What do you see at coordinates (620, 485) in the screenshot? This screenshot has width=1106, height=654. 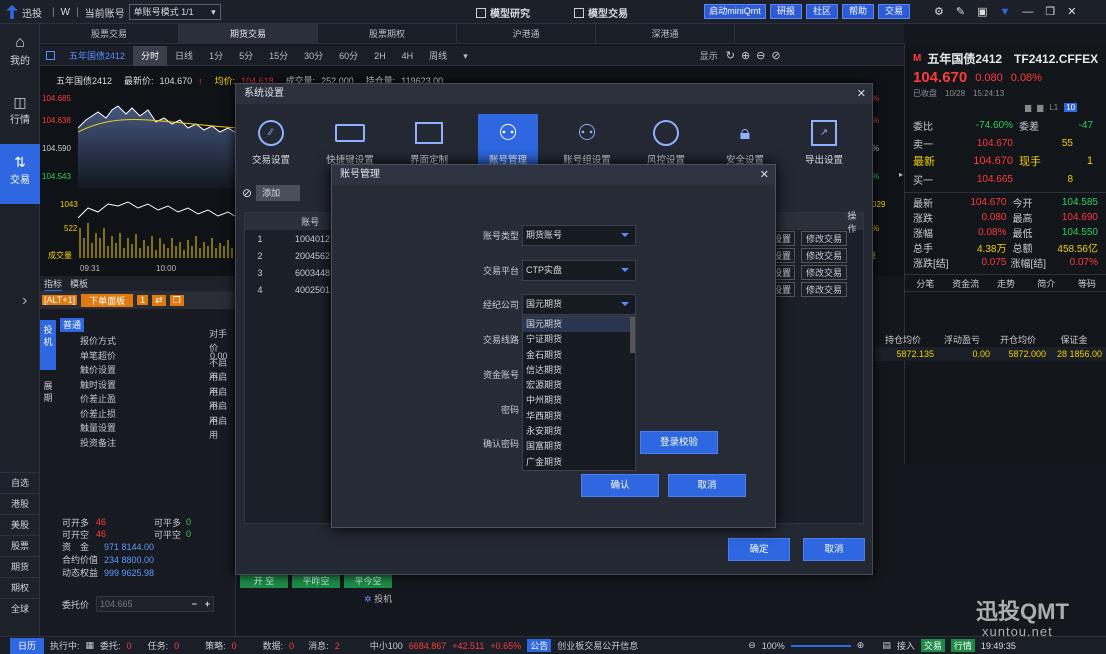 I see `account-ok-button: 确认` at bounding box center [620, 485].